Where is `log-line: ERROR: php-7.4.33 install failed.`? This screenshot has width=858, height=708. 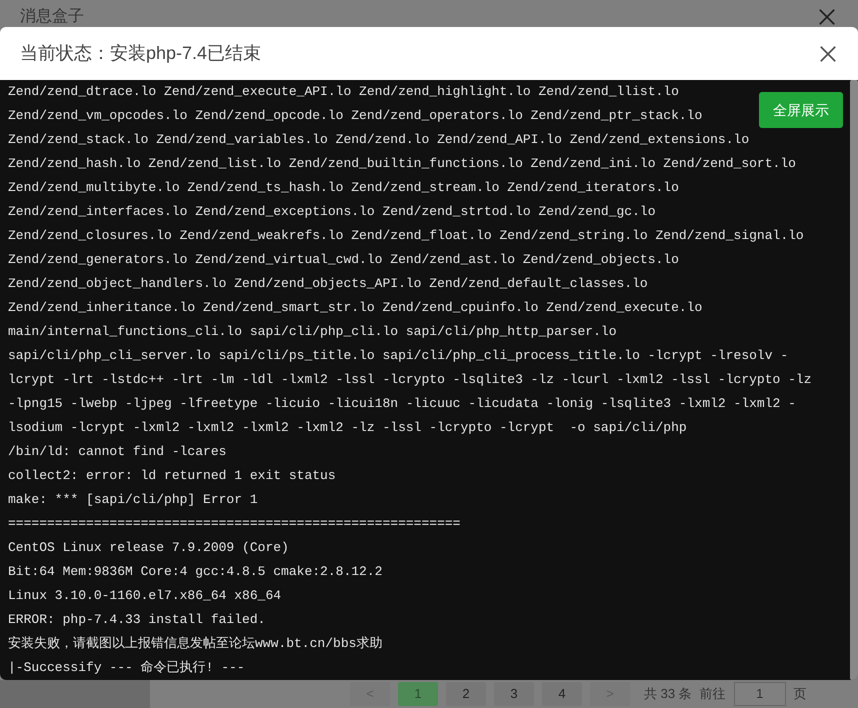 log-line: ERROR: php-7.4.33 install failed. is located at coordinates (137, 620).